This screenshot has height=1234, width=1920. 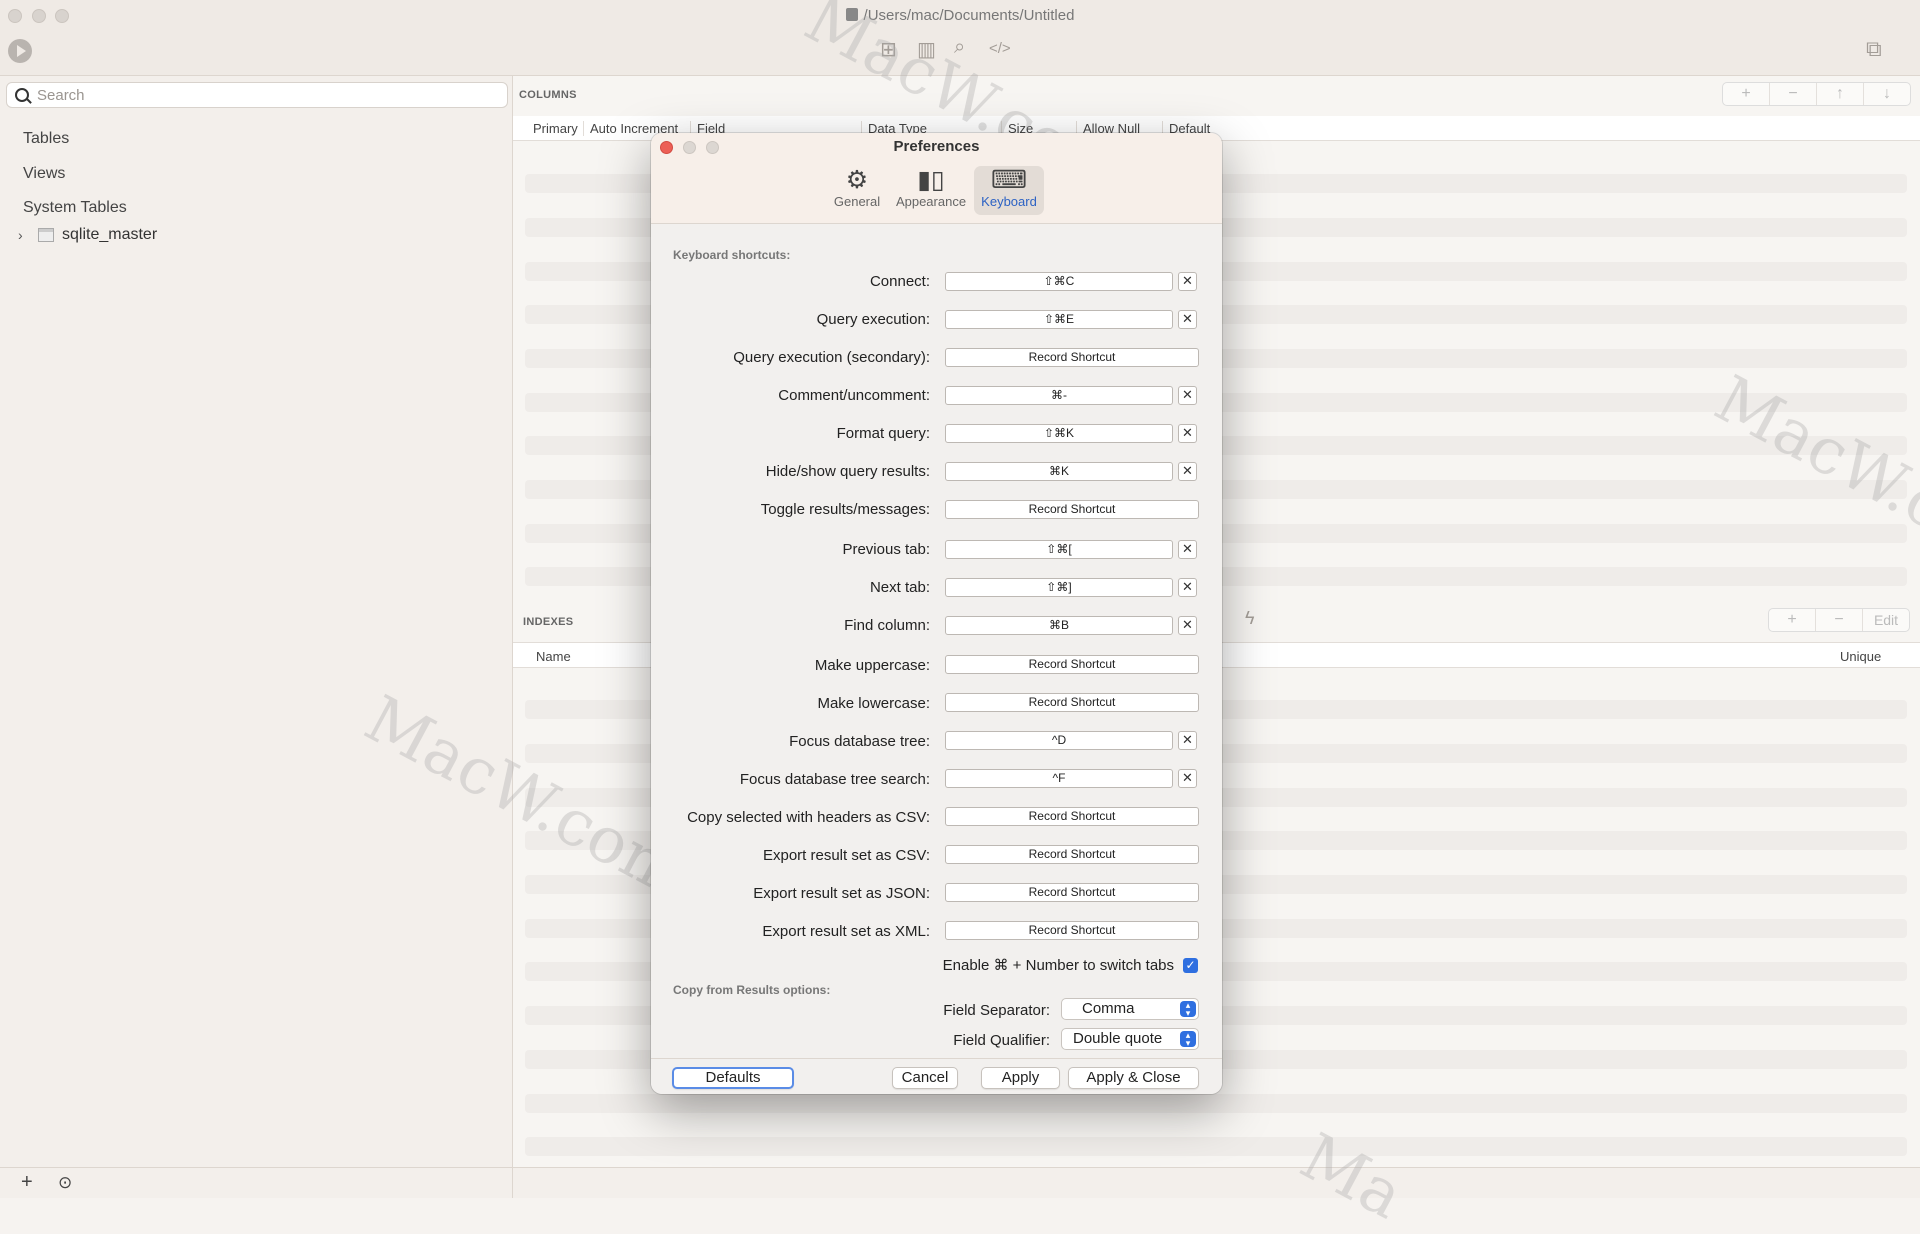 What do you see at coordinates (1059, 319) in the screenshot?
I see `shortcut-field-query-execution: ⇧⌘E` at bounding box center [1059, 319].